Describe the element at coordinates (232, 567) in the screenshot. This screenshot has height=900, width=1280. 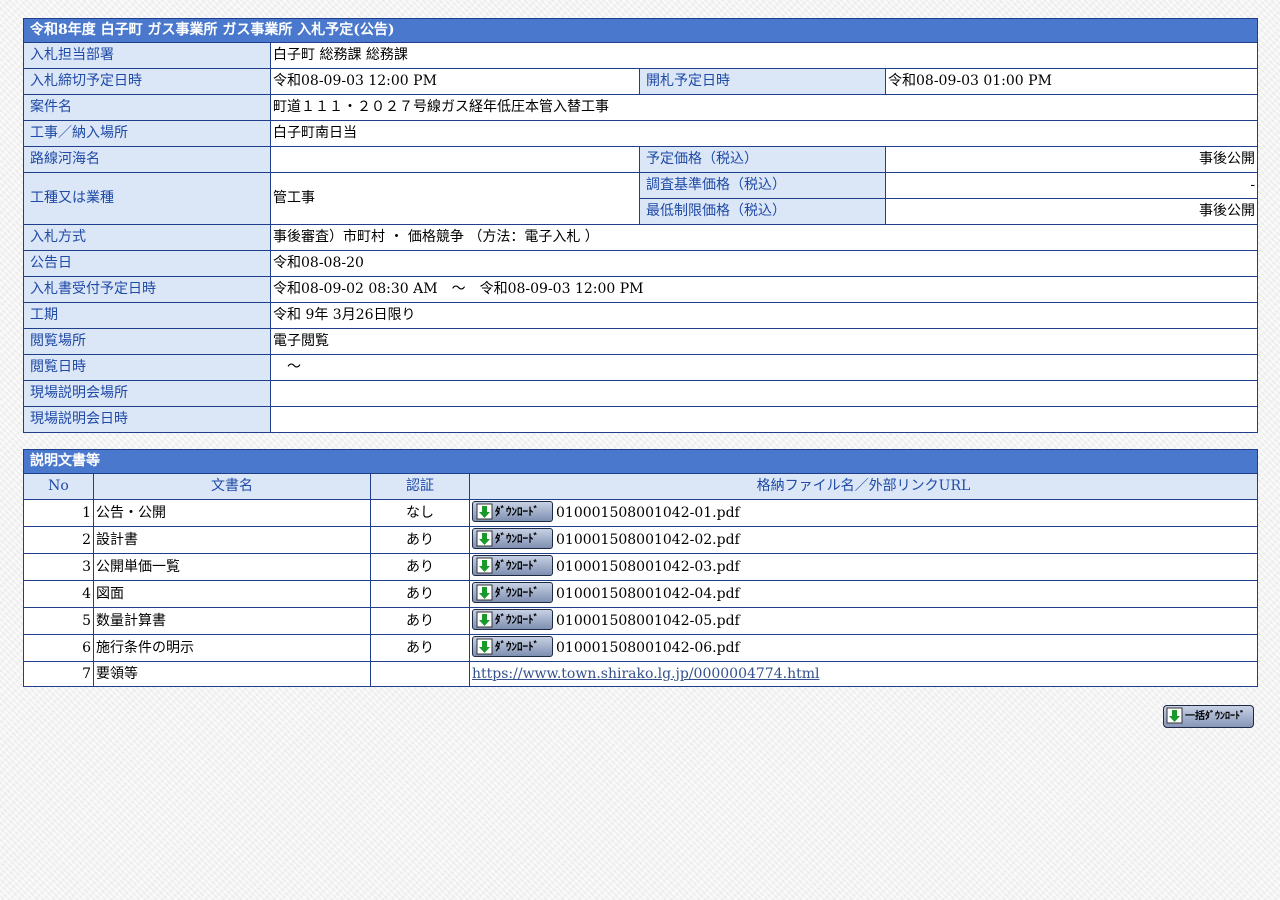
I see `doc-name: 公開単価一覧` at that location.